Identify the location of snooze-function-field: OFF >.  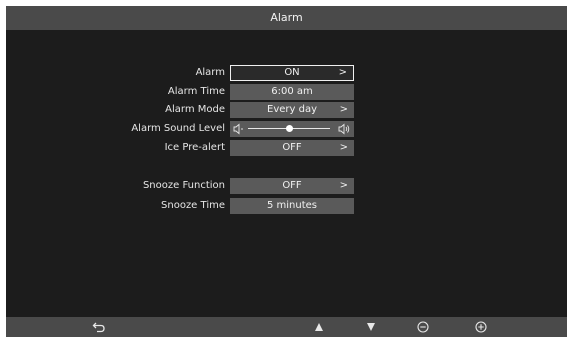
(292, 186).